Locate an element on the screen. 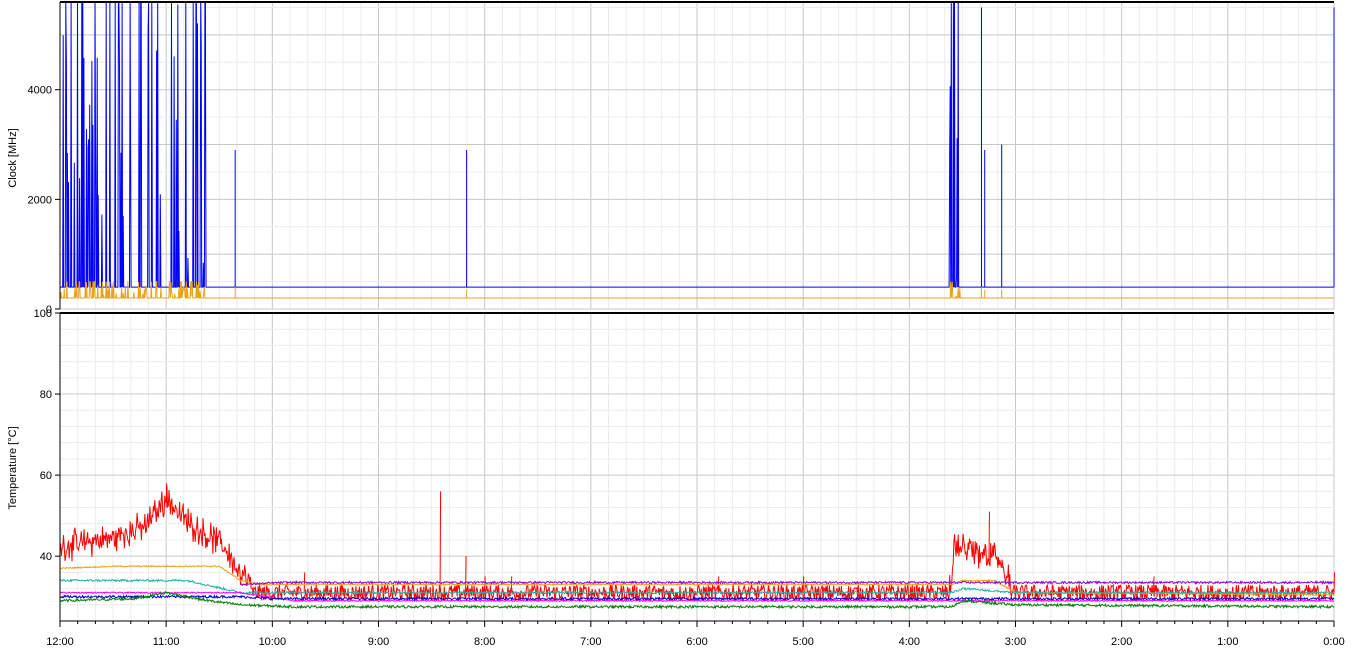  x-tick-label: 5:00 is located at coordinates (802, 642).